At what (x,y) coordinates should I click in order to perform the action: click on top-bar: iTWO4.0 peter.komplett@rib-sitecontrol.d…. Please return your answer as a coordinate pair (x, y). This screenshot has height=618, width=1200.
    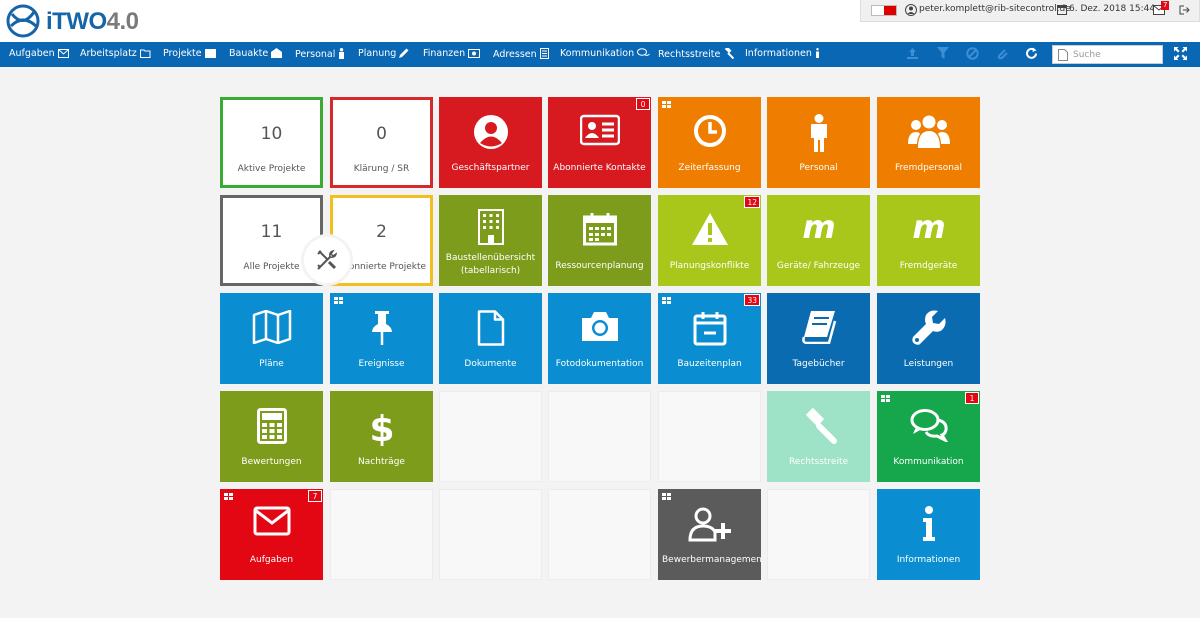
    Looking at the image, I should click on (600, 21).